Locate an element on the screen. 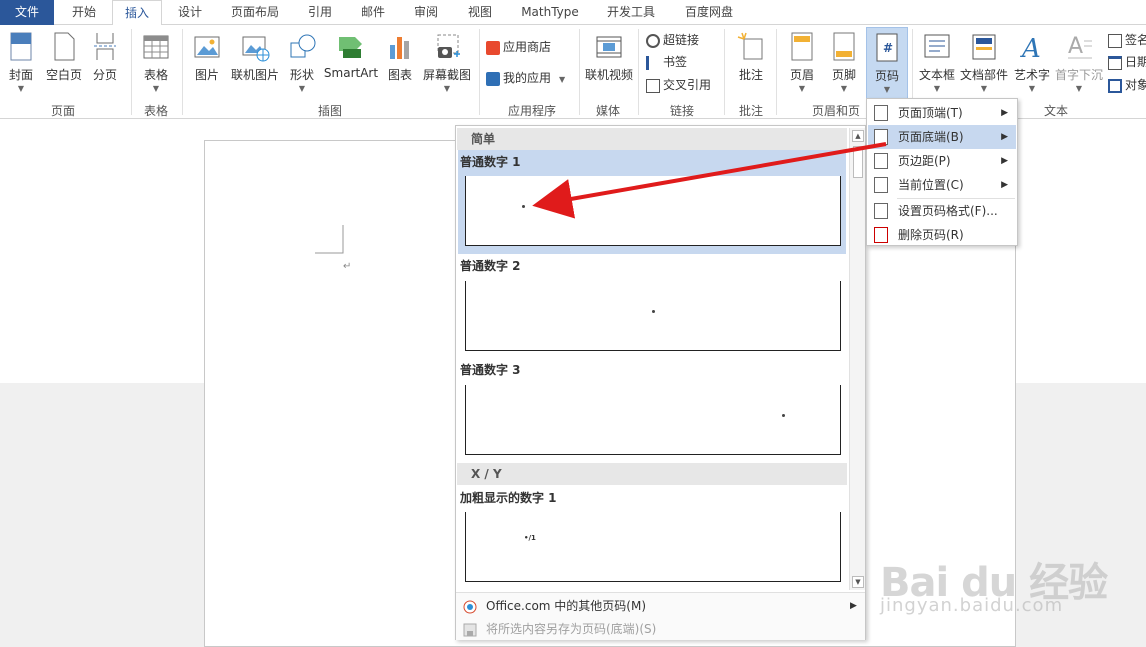 The height and width of the screenshot is (647, 1146). tab-page-layout: 页面布局 is located at coordinates (255, 12).